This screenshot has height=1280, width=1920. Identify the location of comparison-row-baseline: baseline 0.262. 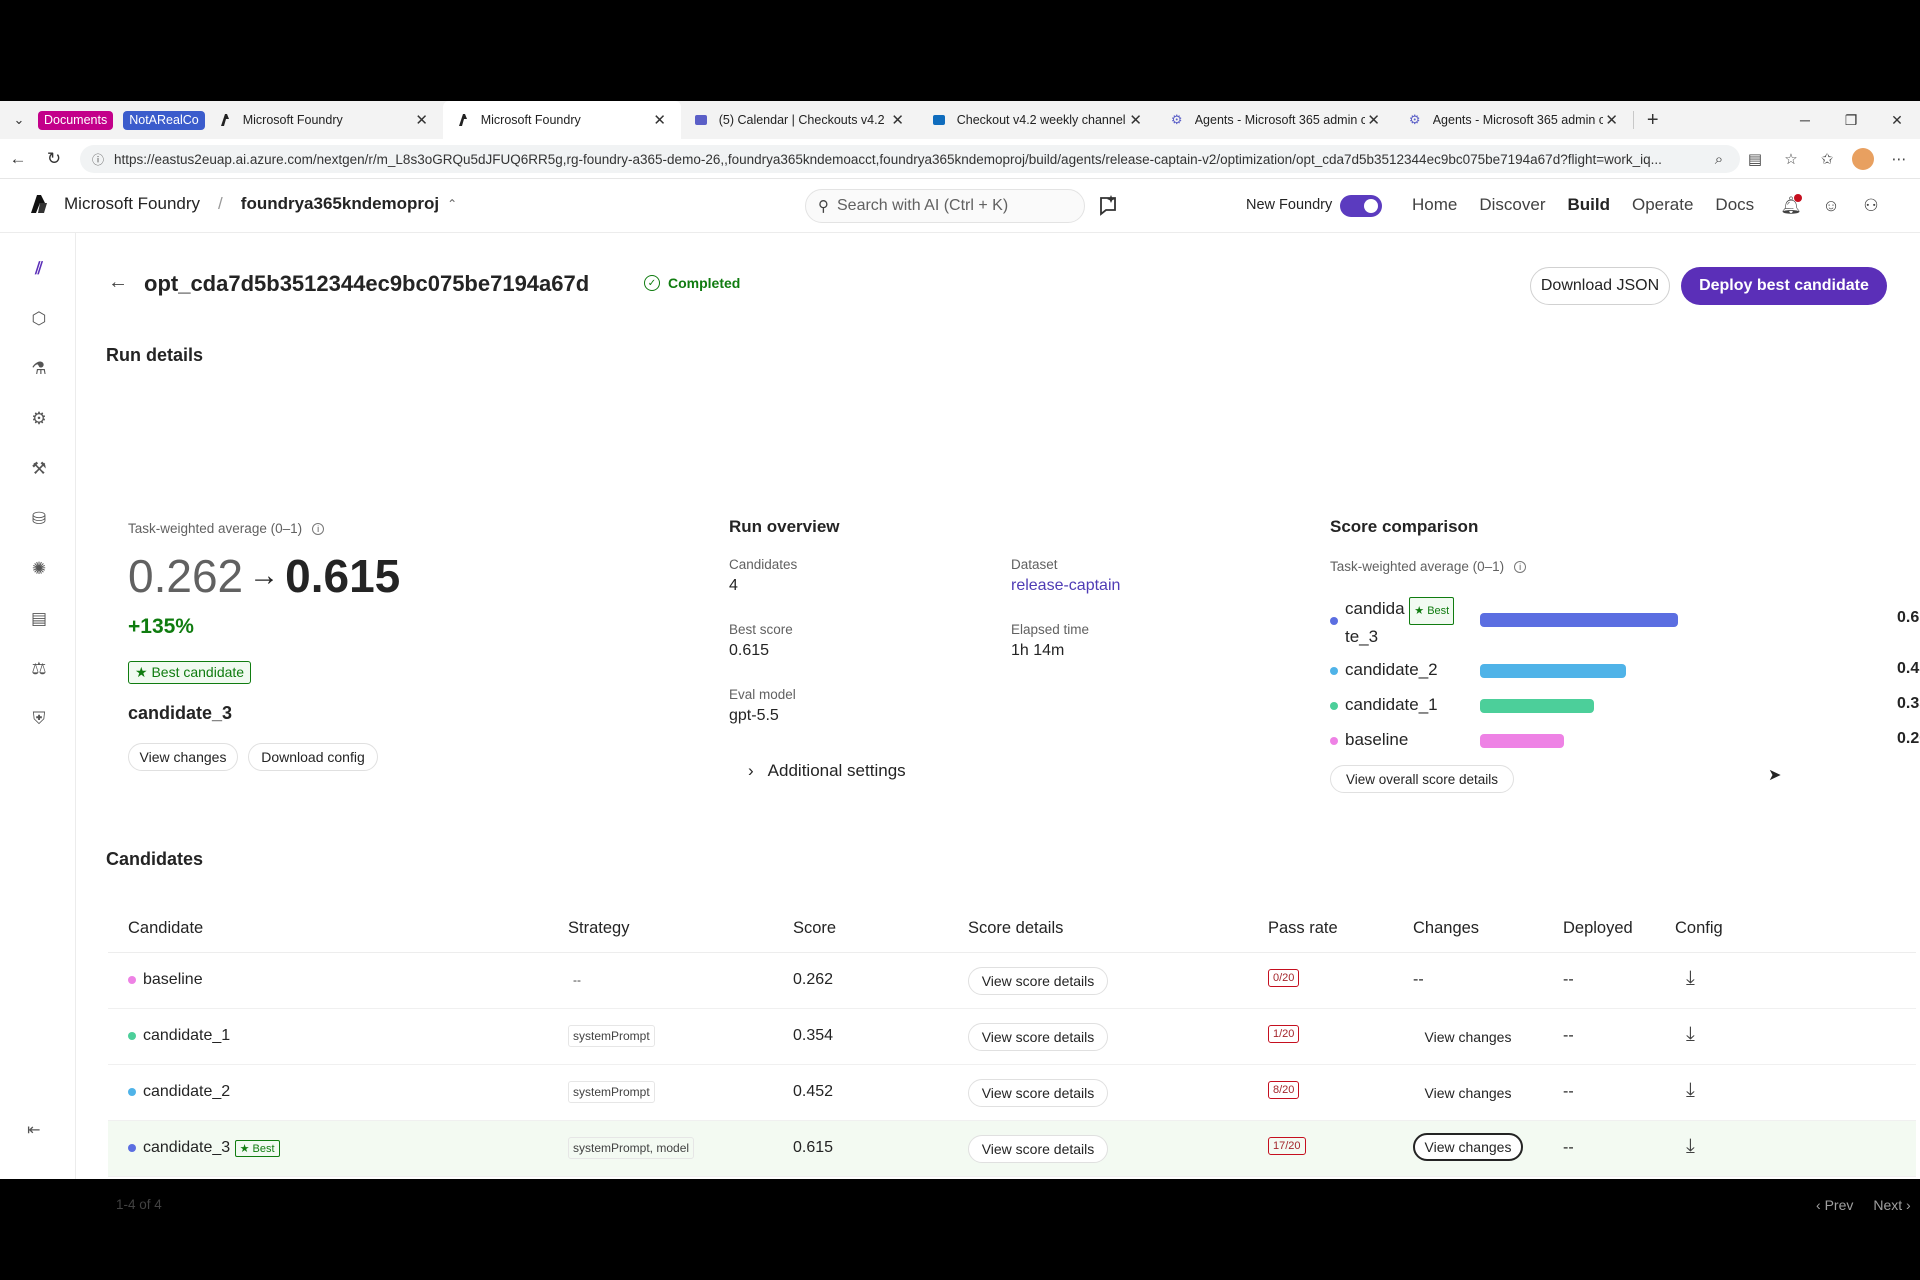
(1625, 740).